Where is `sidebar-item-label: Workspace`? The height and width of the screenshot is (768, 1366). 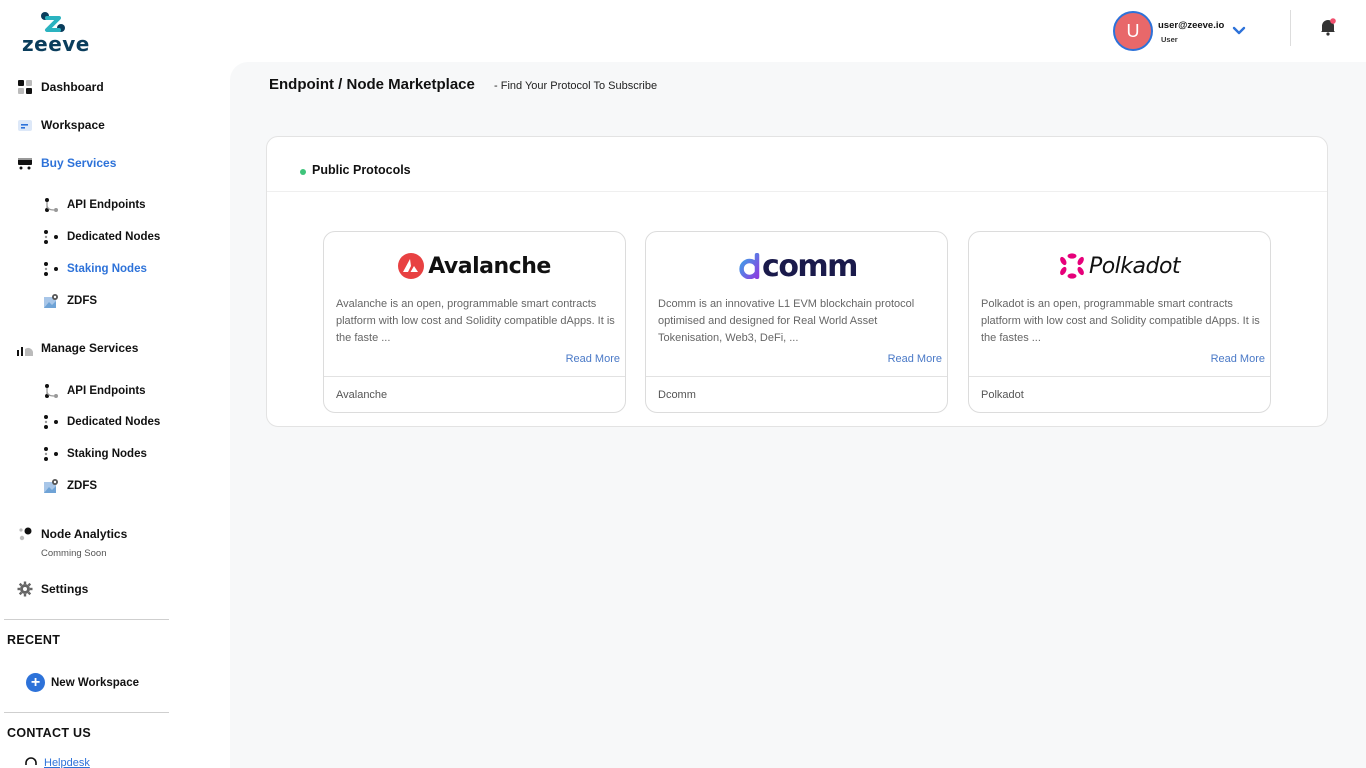
sidebar-item-label: Workspace is located at coordinates (73, 125).